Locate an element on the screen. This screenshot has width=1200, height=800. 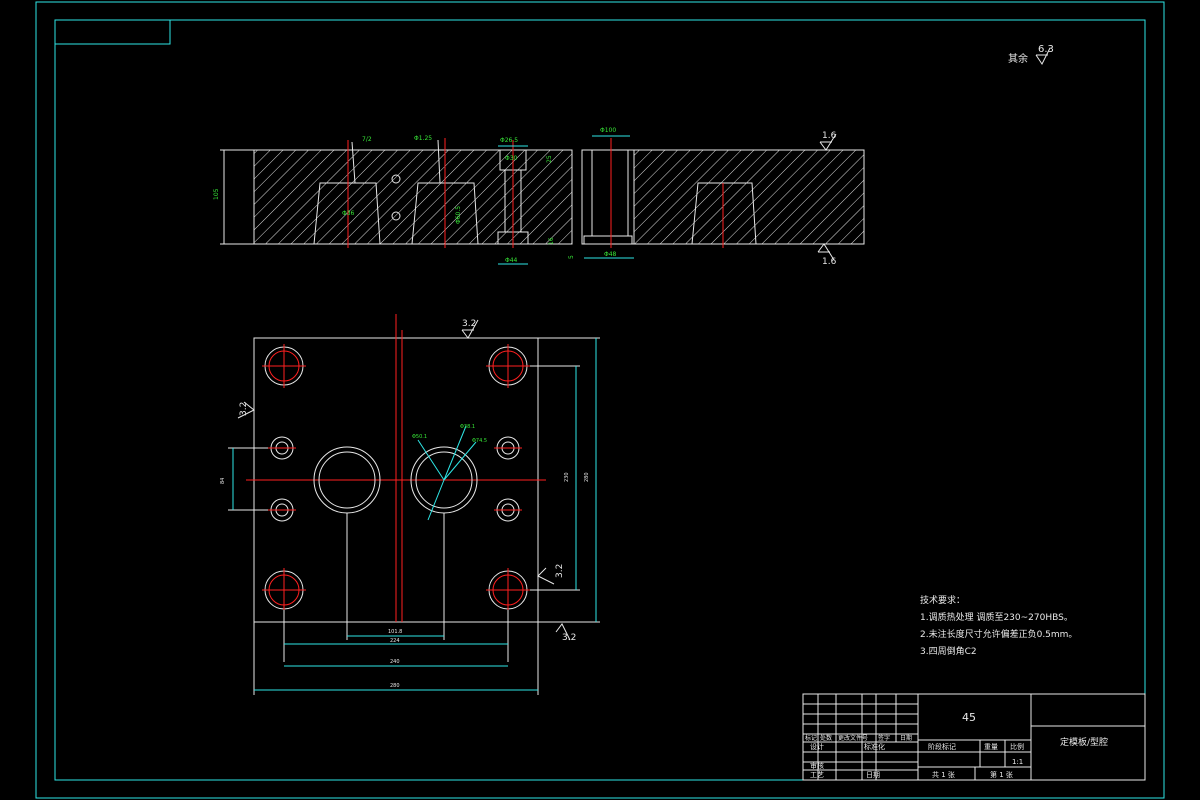
dim-d16: Φ48 is located at coordinates (610, 254).